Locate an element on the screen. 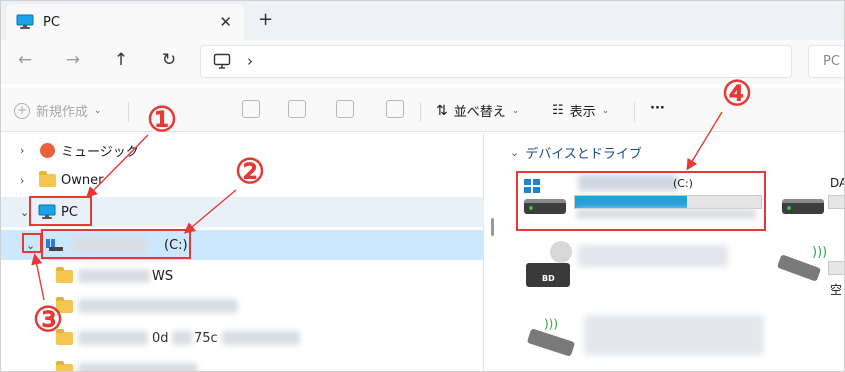  tree-item-redacted: 0d 75c is located at coordinates (242, 338).